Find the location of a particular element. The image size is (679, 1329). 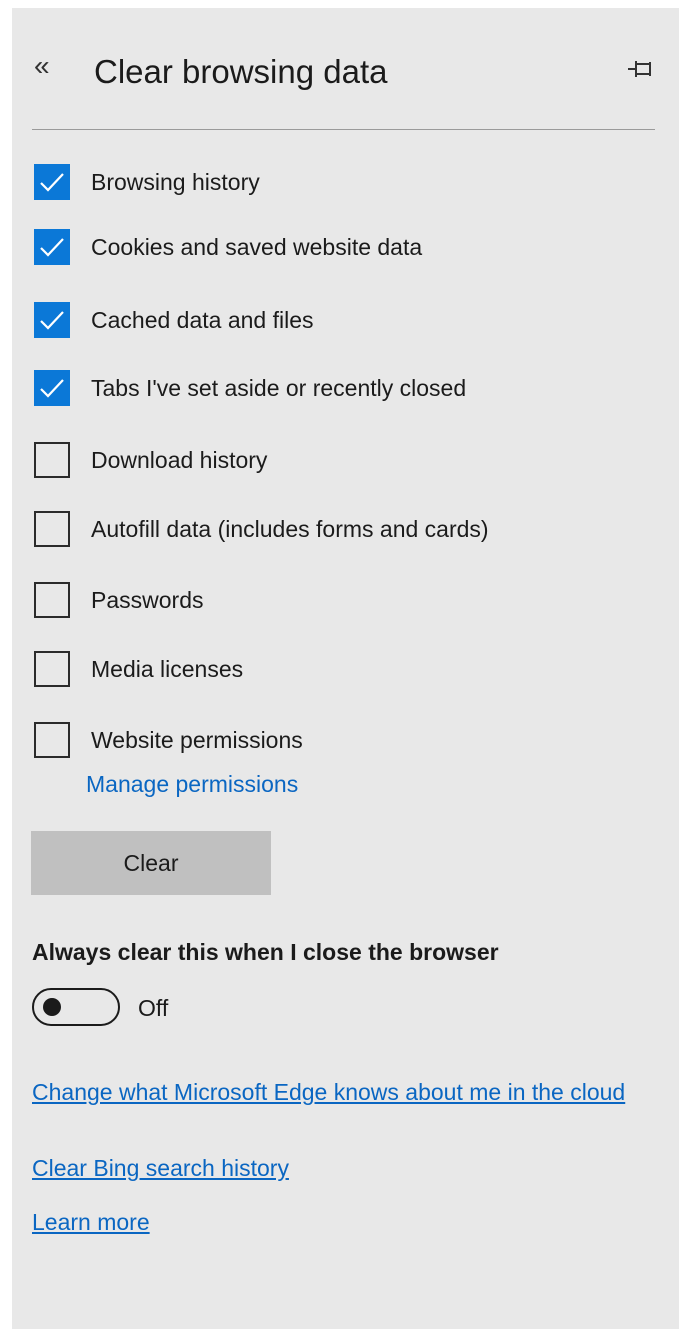

panel-header: « Clear browsing data is located at coordinates (345, 69).